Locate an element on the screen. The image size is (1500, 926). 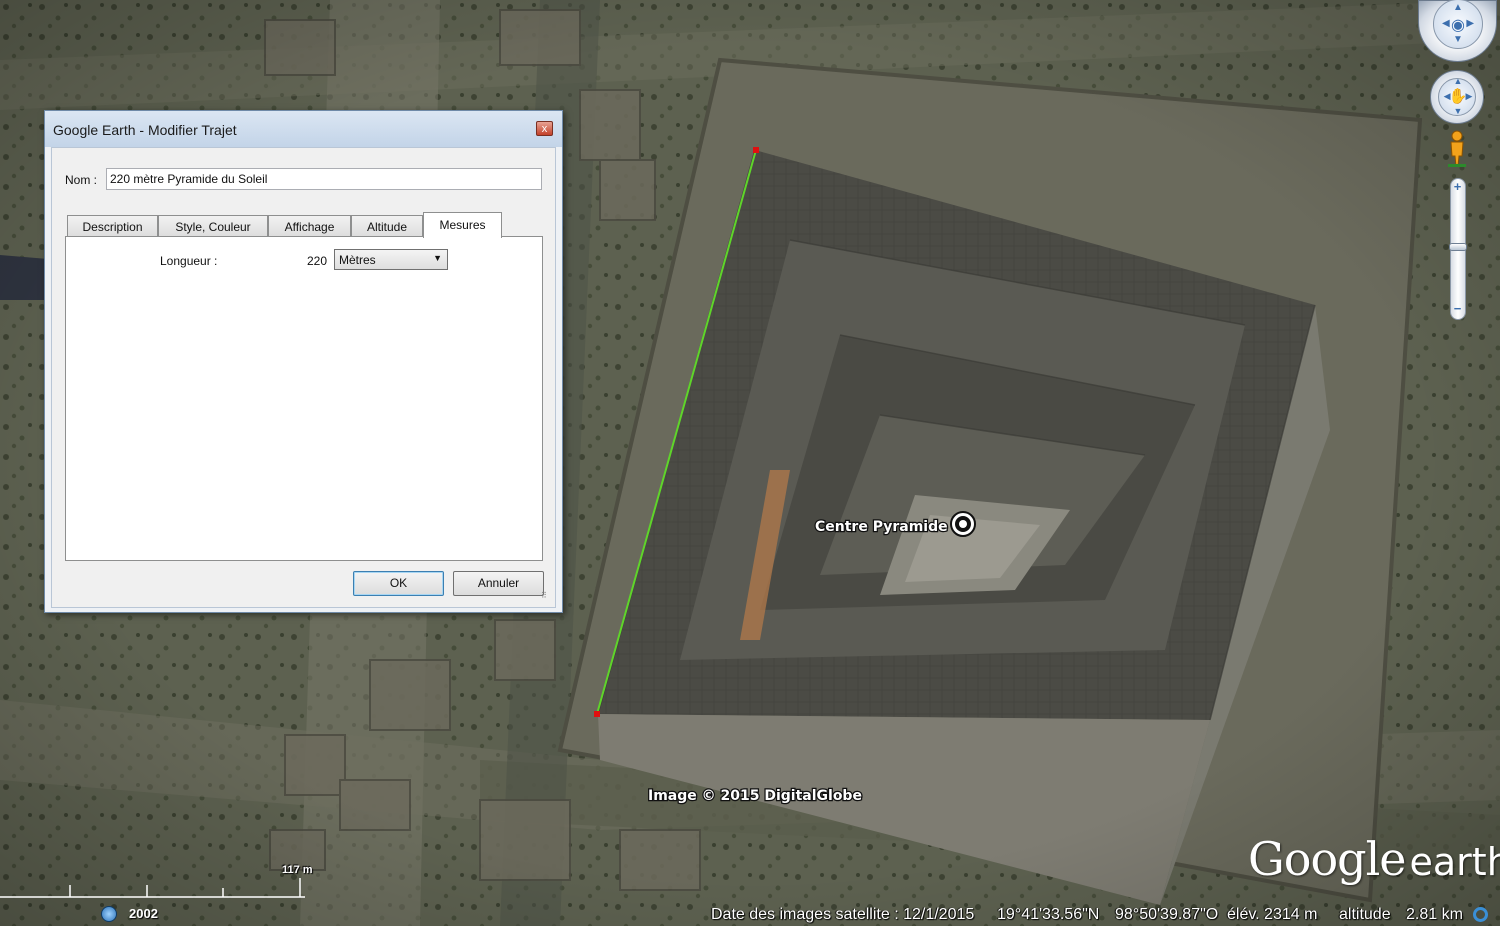
name-field is located at coordinates (324, 179).